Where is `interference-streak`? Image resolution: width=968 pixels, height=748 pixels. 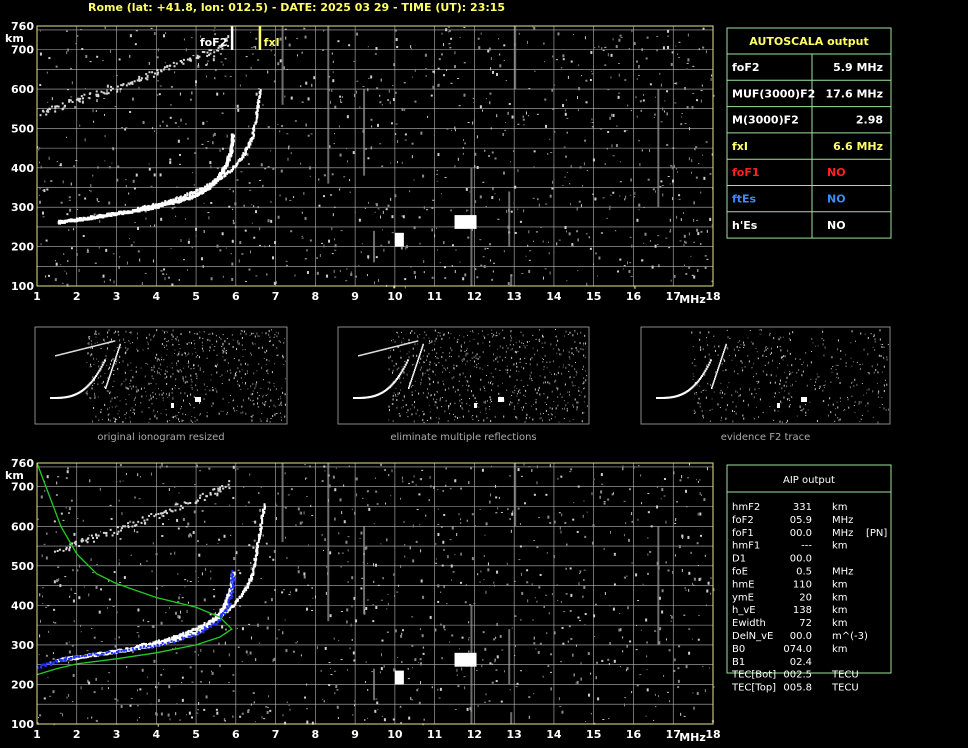 interference-streak is located at coordinates (374, 684).